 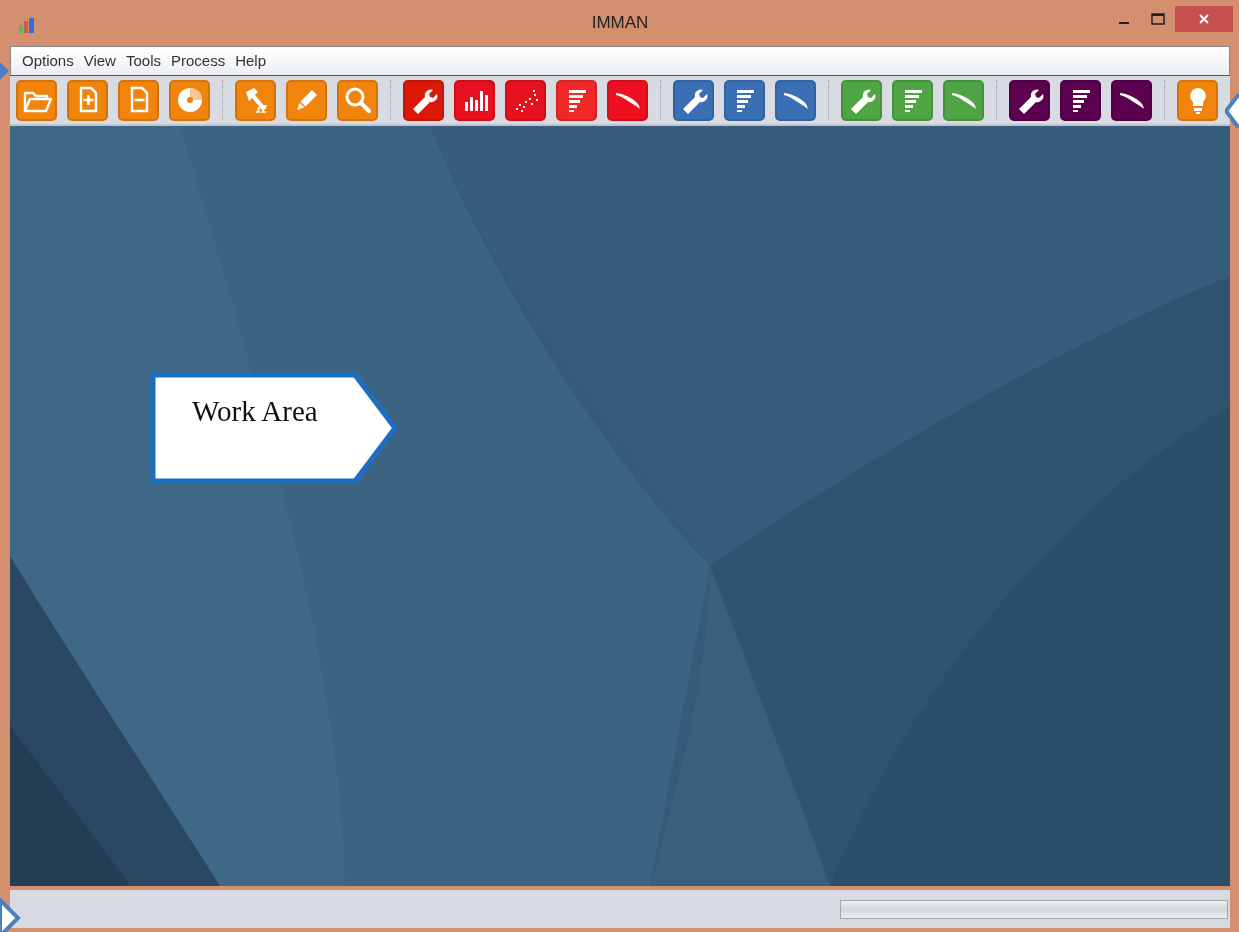 I want to click on close-icon, so click(x=1204, y=19).